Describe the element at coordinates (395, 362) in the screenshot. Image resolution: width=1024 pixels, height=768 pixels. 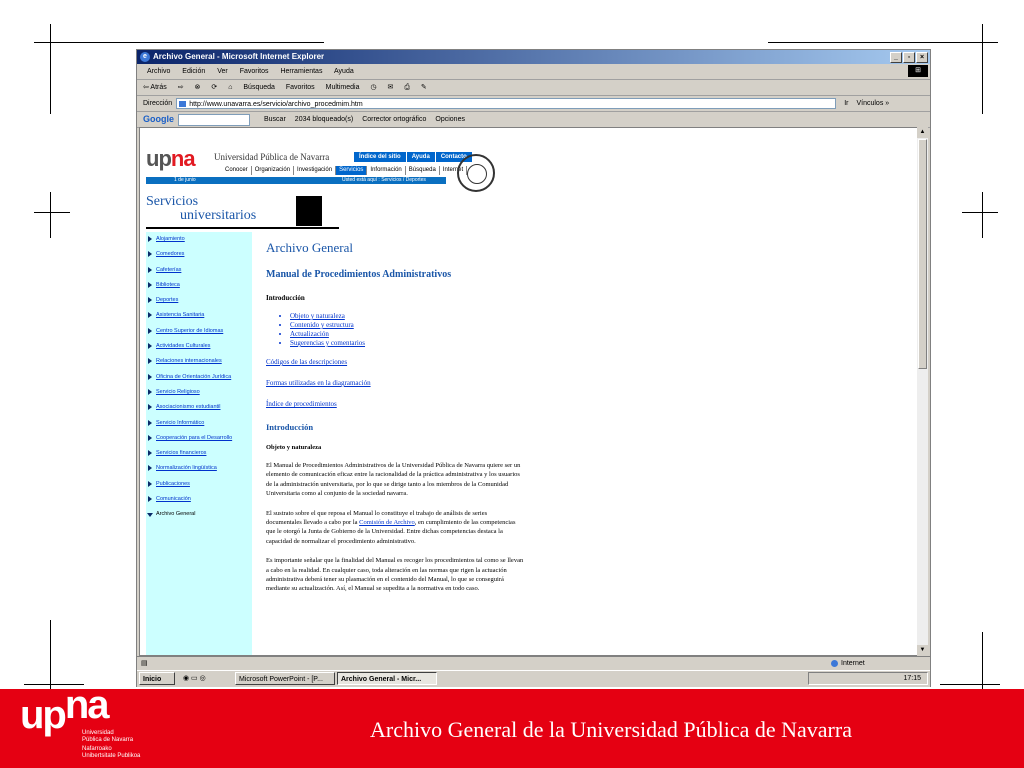
I see `link-codigos: Códigos de las descripciones` at that location.